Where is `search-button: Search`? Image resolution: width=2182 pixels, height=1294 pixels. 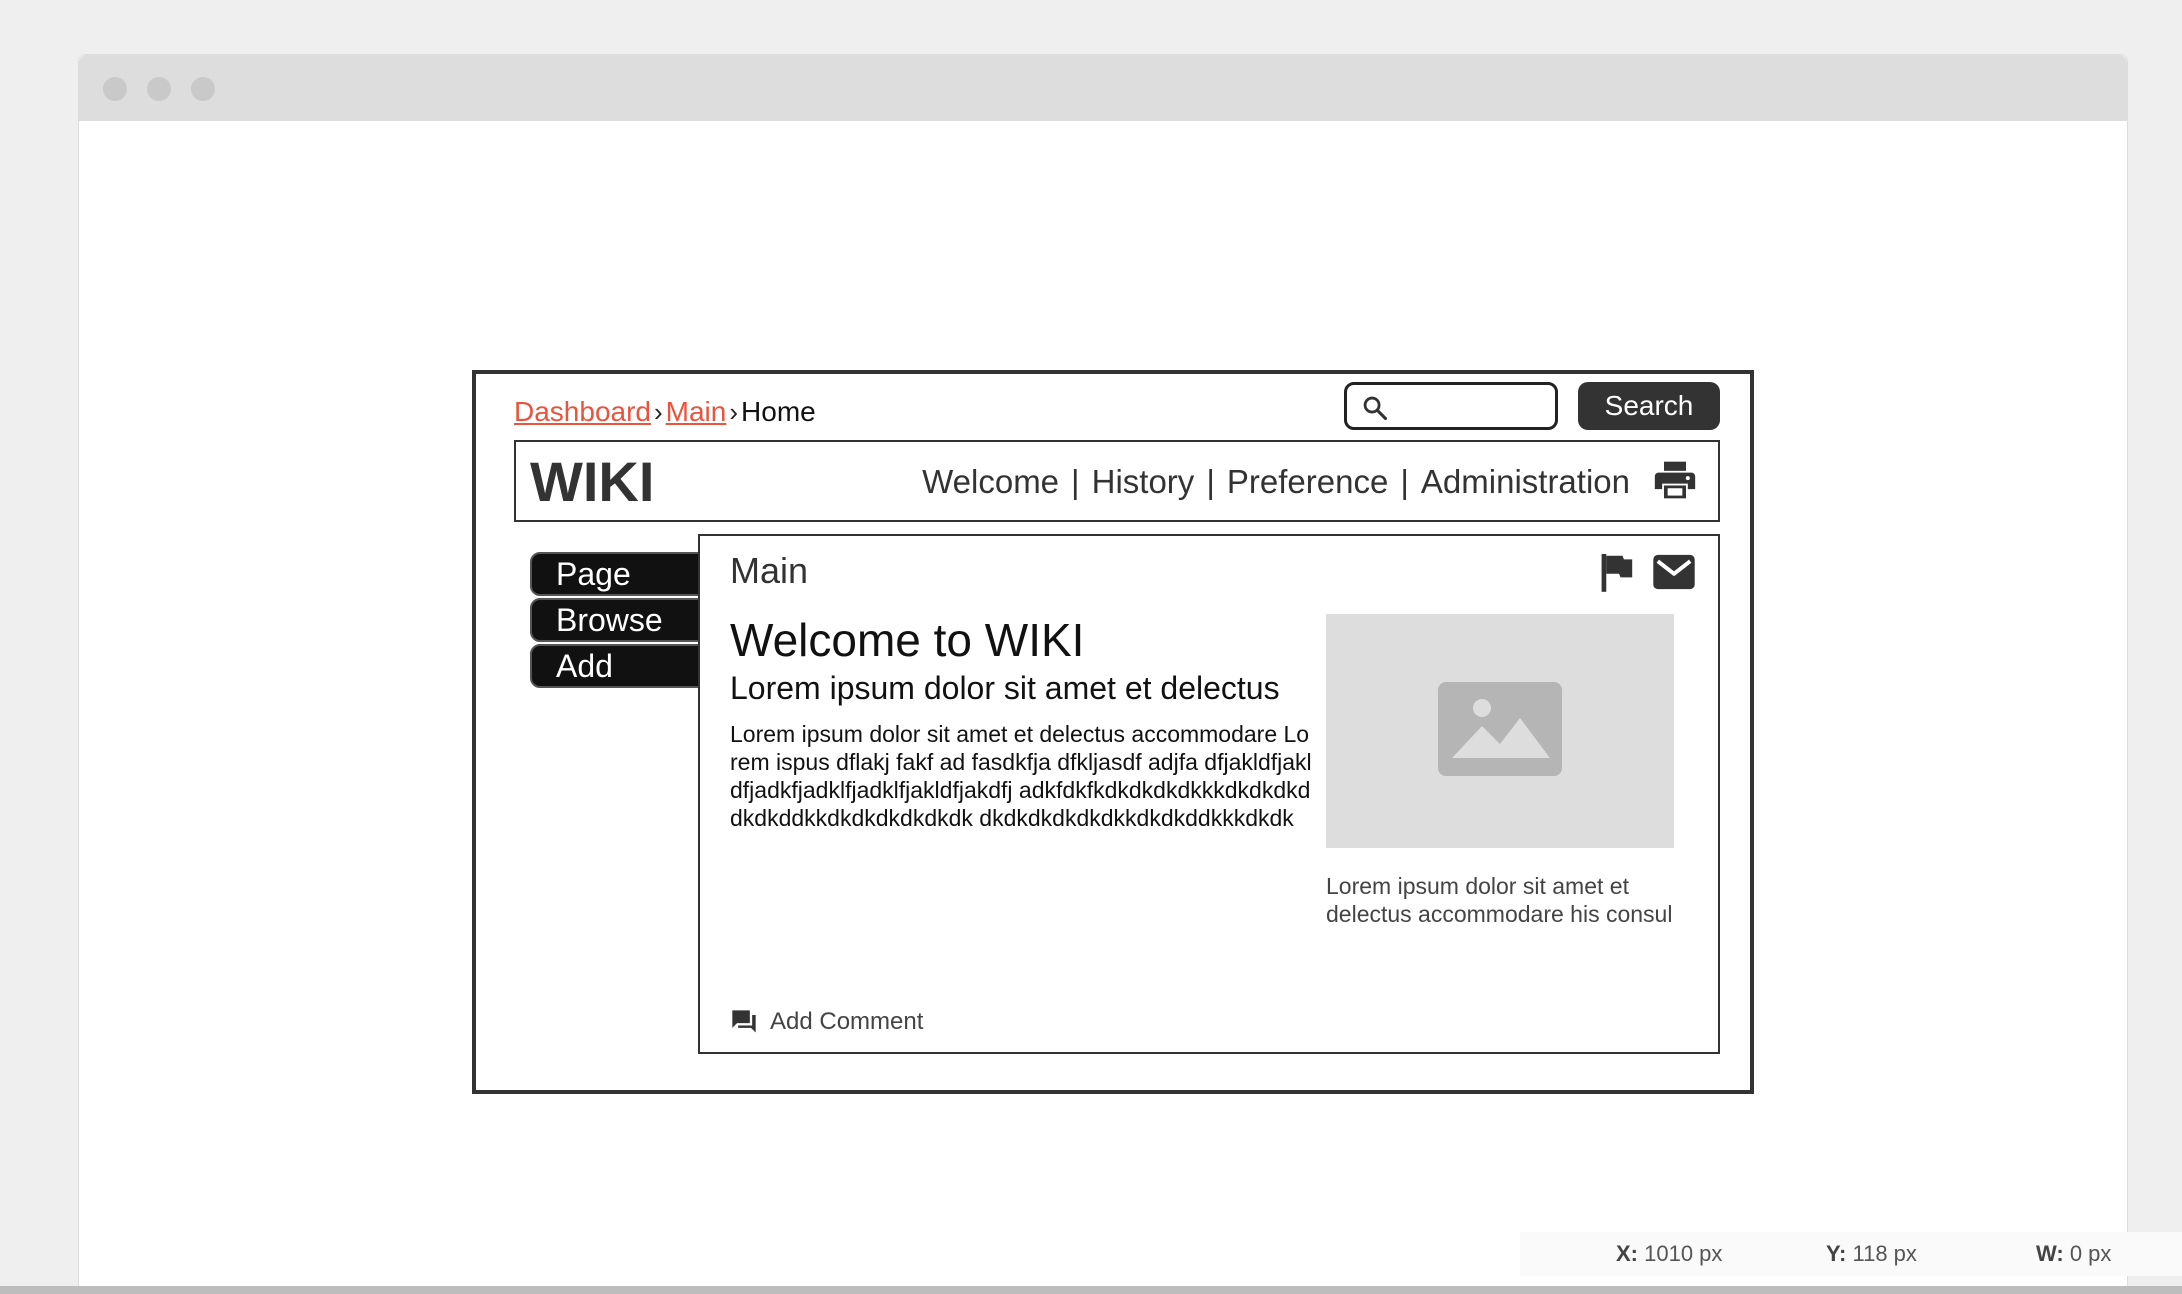 search-button: Search is located at coordinates (1649, 406).